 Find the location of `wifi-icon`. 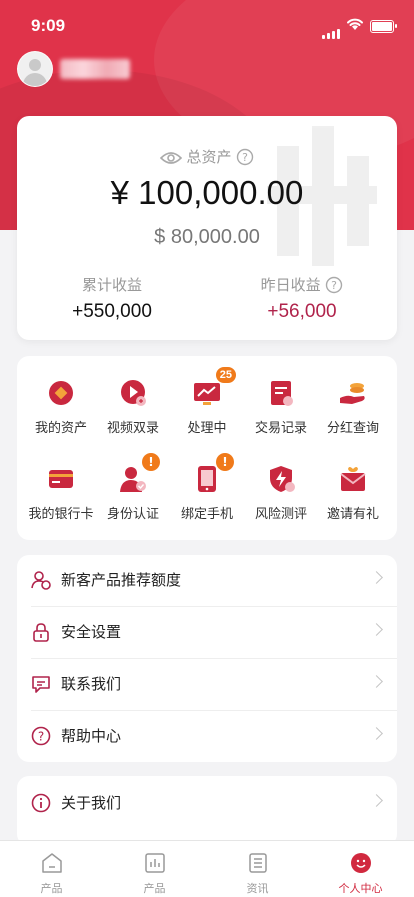

wifi-icon is located at coordinates (355, 24).